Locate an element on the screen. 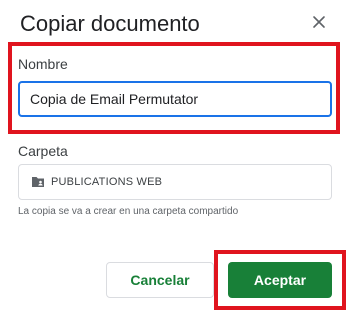 This screenshot has width=355, height=311. name-input is located at coordinates (175, 99).